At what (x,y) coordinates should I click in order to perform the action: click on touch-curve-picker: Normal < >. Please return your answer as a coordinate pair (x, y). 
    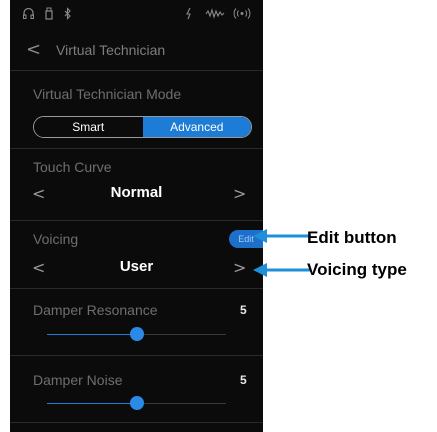
    Looking at the image, I should click on (136, 194).